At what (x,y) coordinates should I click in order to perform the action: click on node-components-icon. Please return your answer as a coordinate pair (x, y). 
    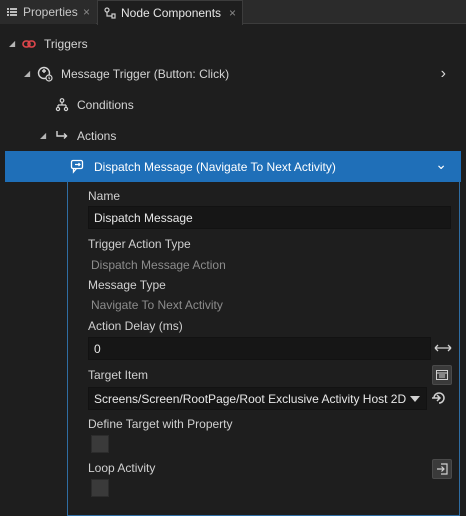
    Looking at the image, I should click on (110, 13).